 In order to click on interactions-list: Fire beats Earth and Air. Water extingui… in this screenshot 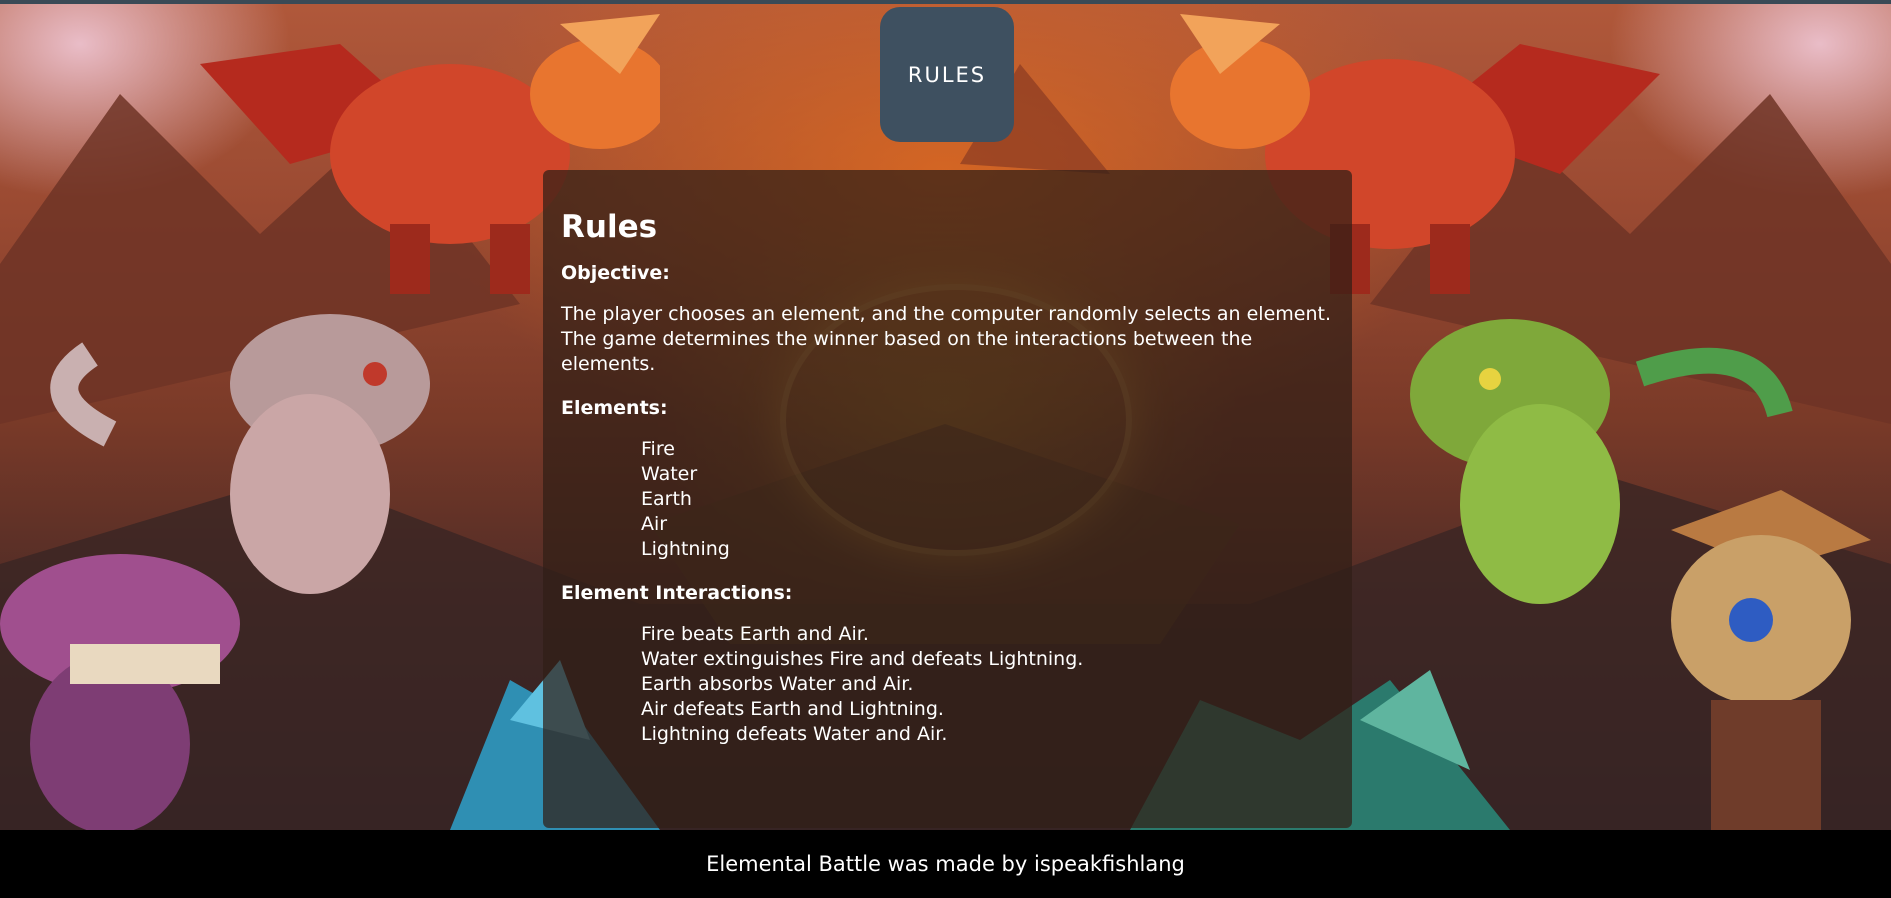, I will do `click(947, 684)`.